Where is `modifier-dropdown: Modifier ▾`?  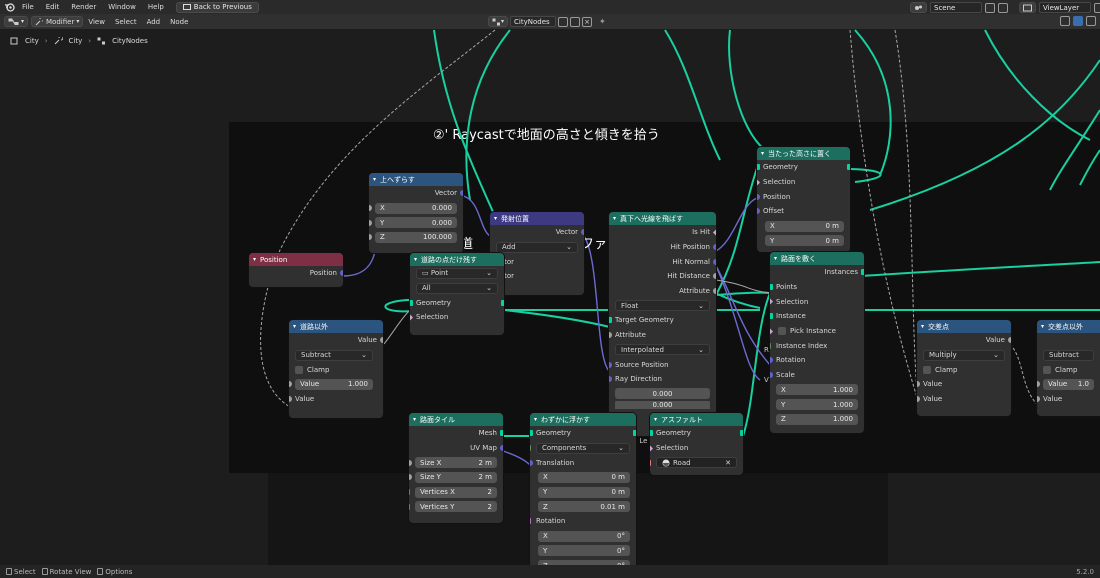
modifier-dropdown: Modifier ▾ is located at coordinates (57, 21).